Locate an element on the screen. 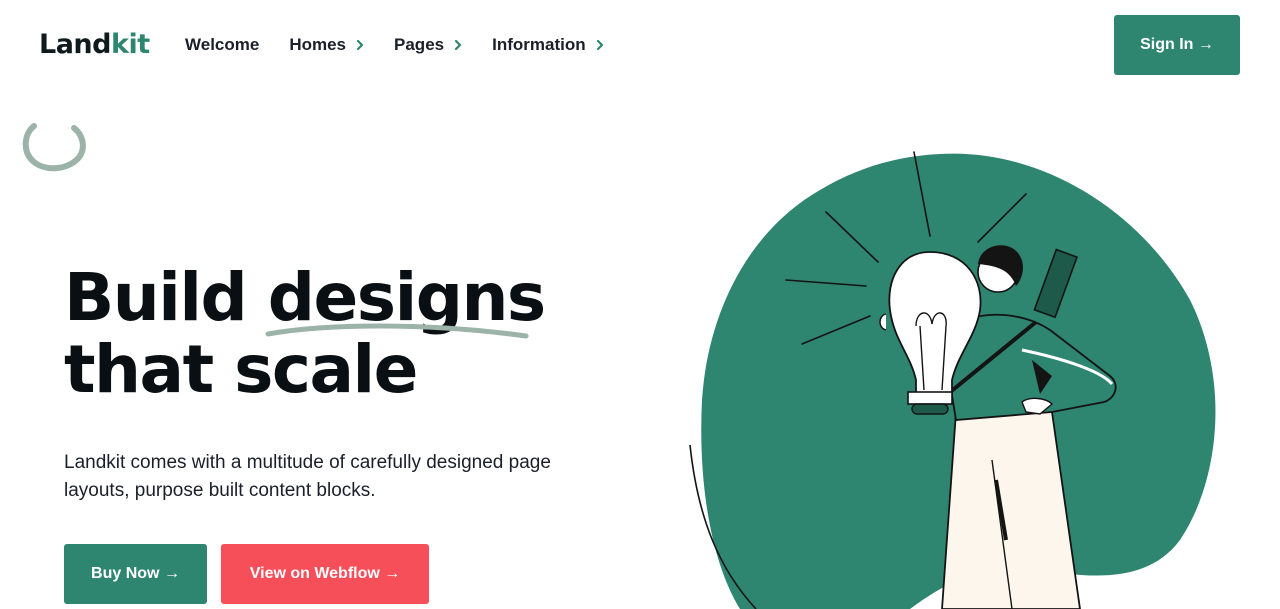  nav-item-label: Pages is located at coordinates (419, 44).